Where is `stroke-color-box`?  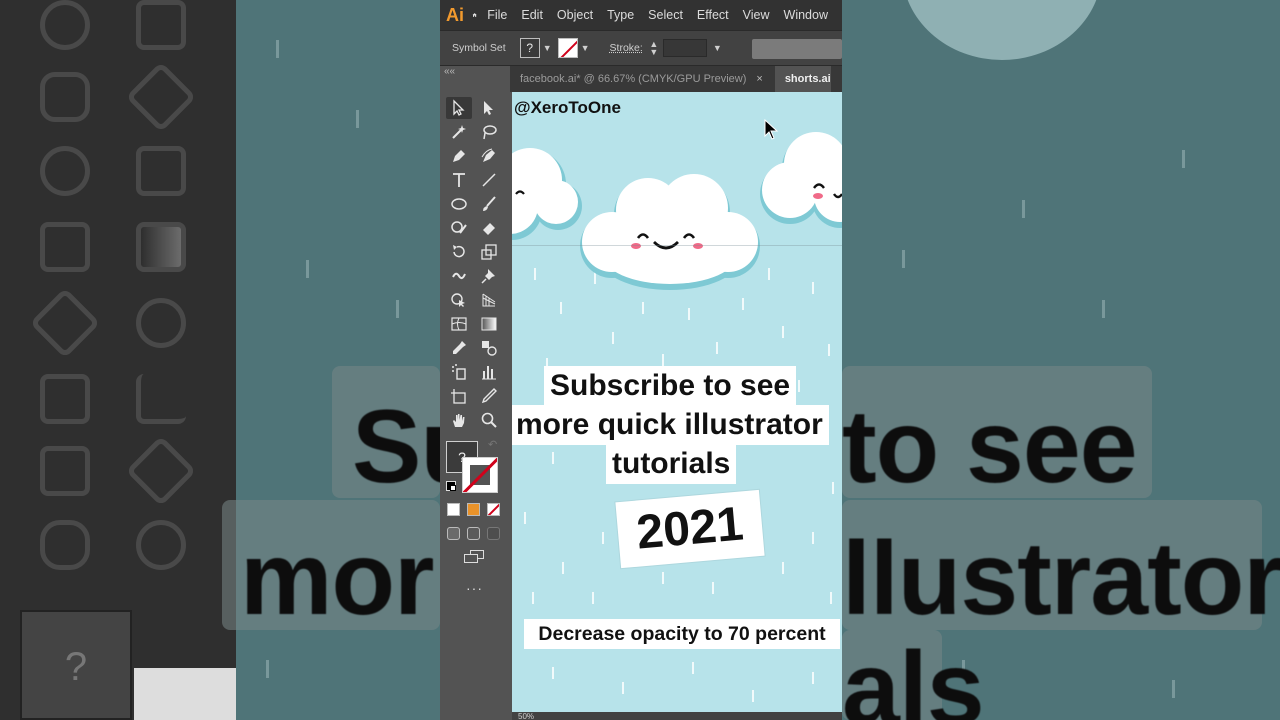
stroke-color-box is located at coordinates (480, 475).